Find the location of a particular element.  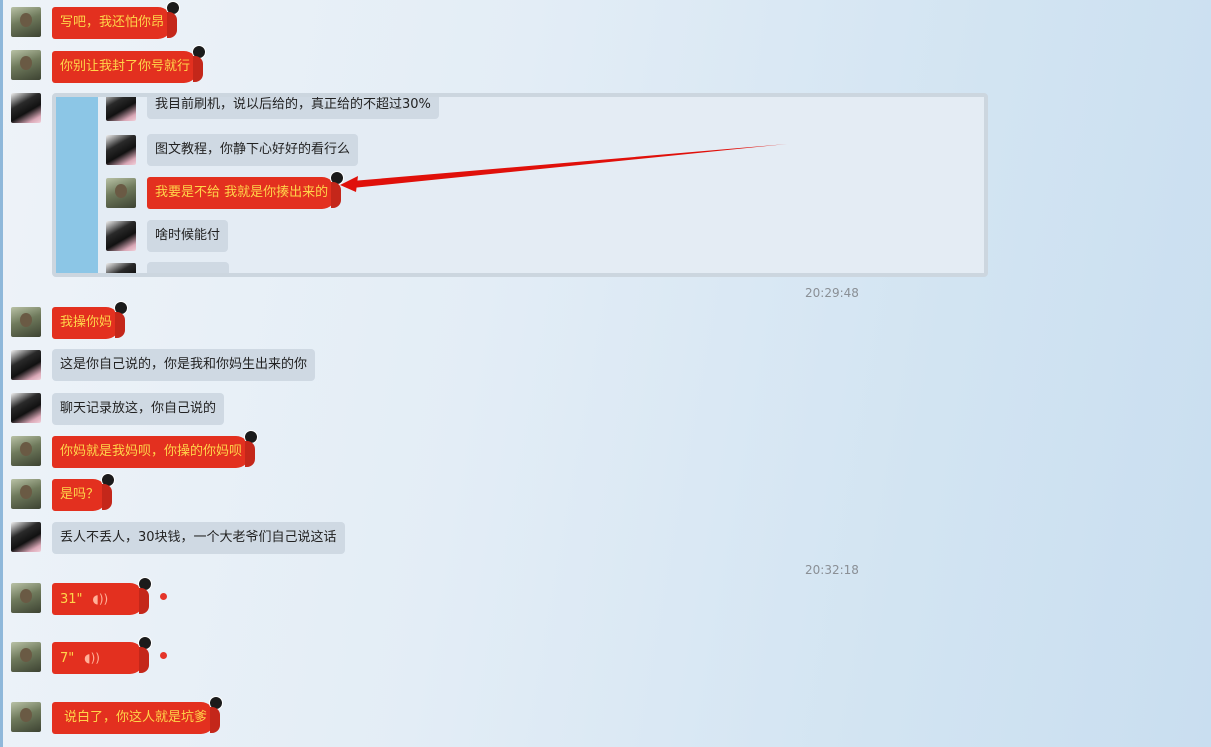

quoted-image-sidebar is located at coordinates (77, 185).